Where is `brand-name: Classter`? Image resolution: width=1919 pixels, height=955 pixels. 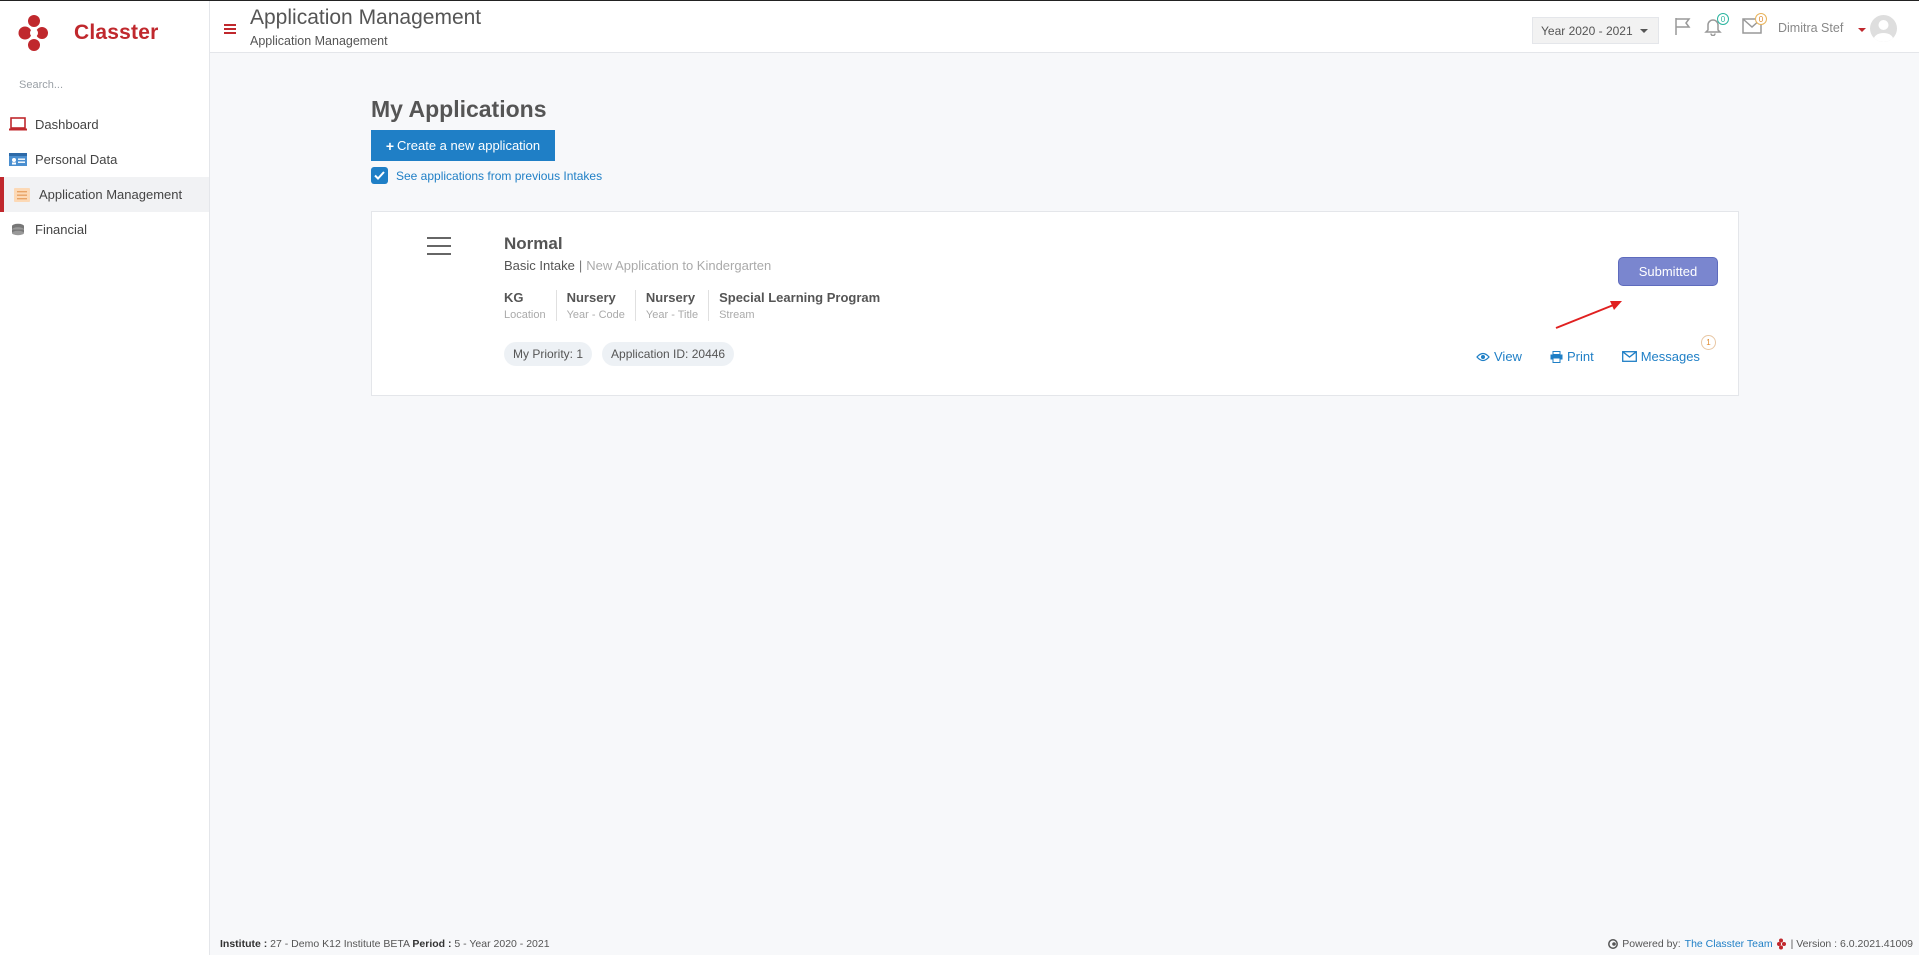 brand-name: Classter is located at coordinates (116, 32).